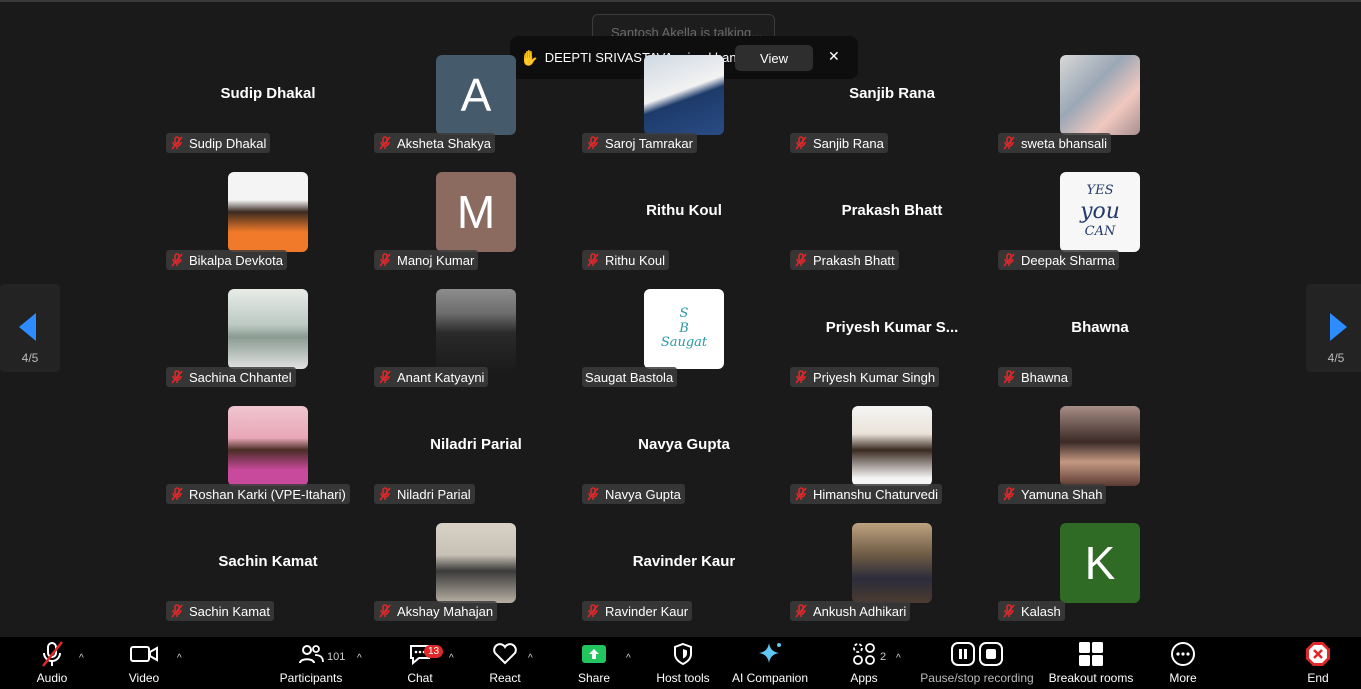 The image size is (1361, 689). I want to click on participants-button: Participants, so click(311, 663).